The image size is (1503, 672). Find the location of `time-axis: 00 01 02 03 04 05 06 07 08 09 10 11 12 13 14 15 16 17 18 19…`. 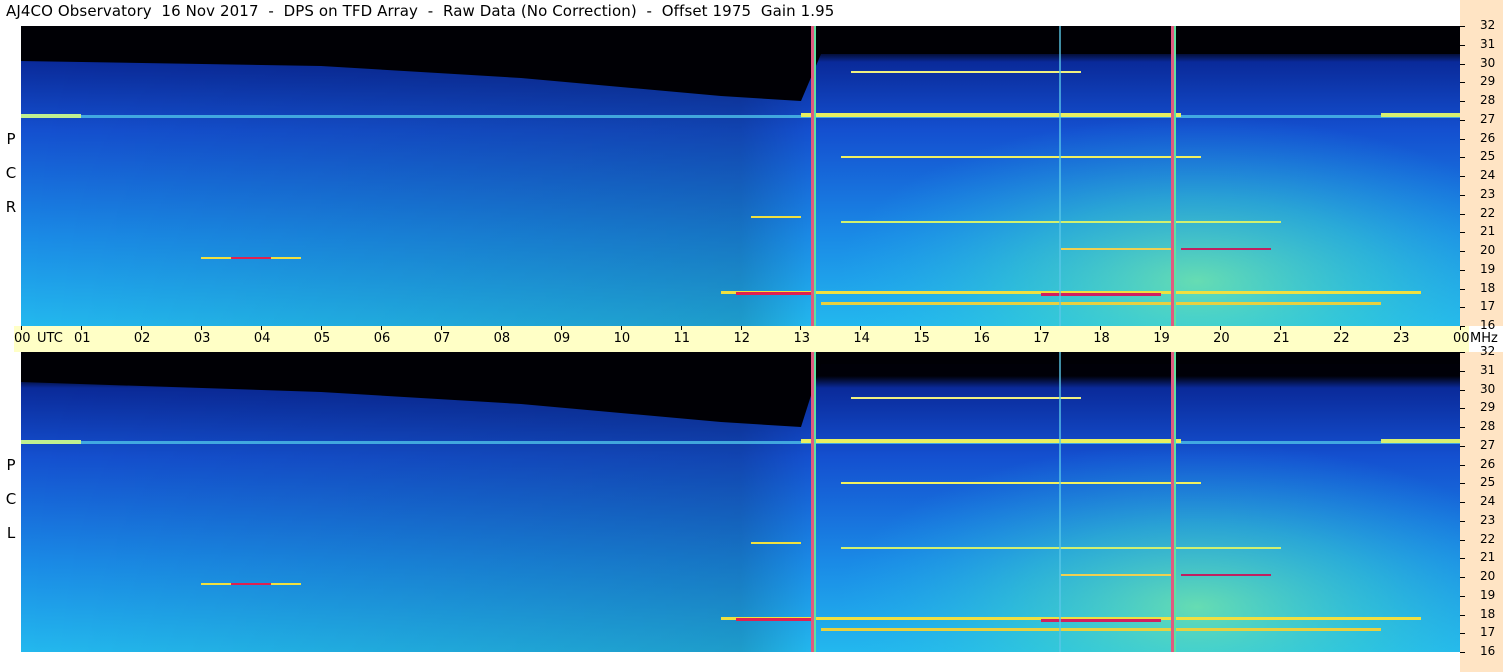

time-axis: 00 01 02 03 04 05 06 07 08 09 10 11 12 13 14 15 16 17 18 19… is located at coordinates (756, 339).